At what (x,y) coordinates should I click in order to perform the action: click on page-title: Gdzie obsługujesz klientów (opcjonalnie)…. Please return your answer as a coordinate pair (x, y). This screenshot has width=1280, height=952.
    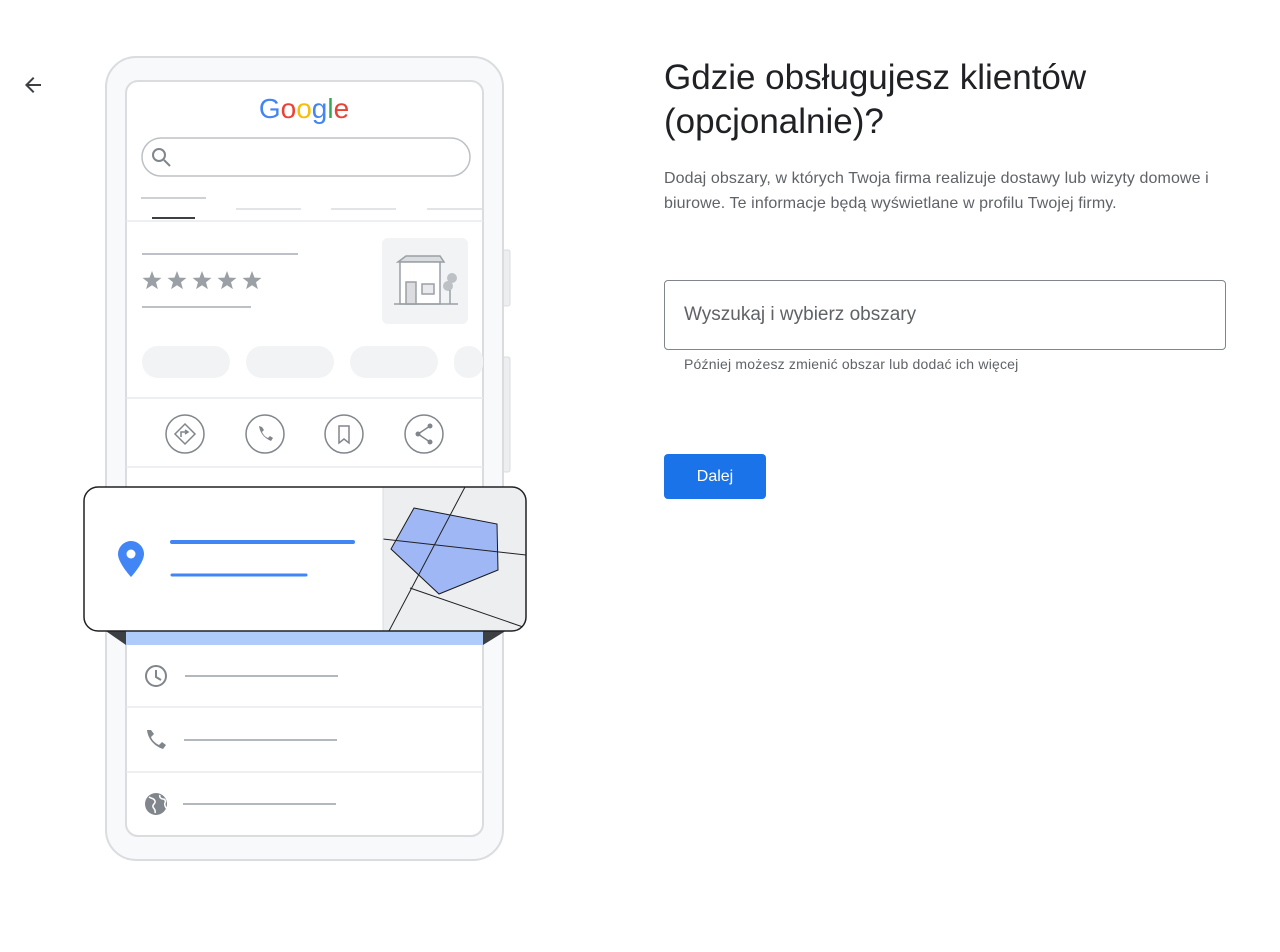
    Looking at the image, I should click on (875, 99).